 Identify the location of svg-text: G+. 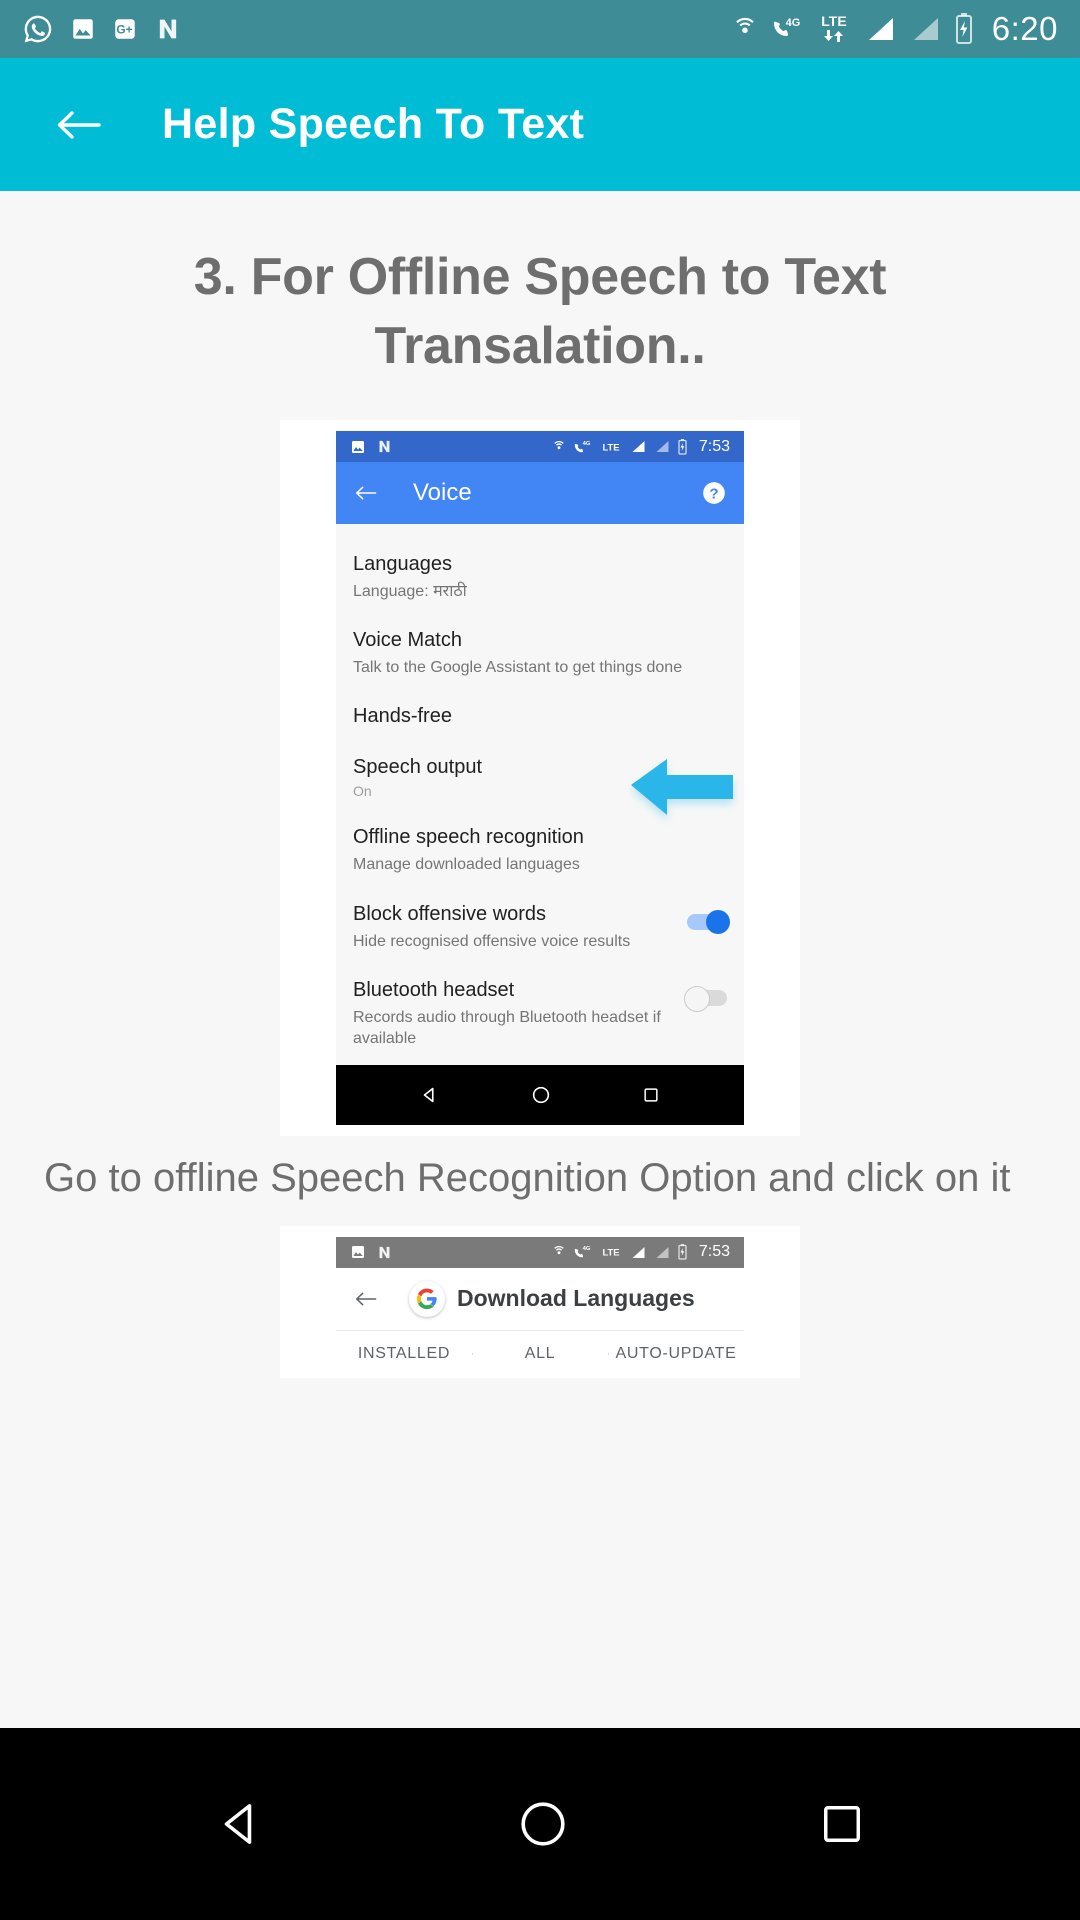
(124, 29).